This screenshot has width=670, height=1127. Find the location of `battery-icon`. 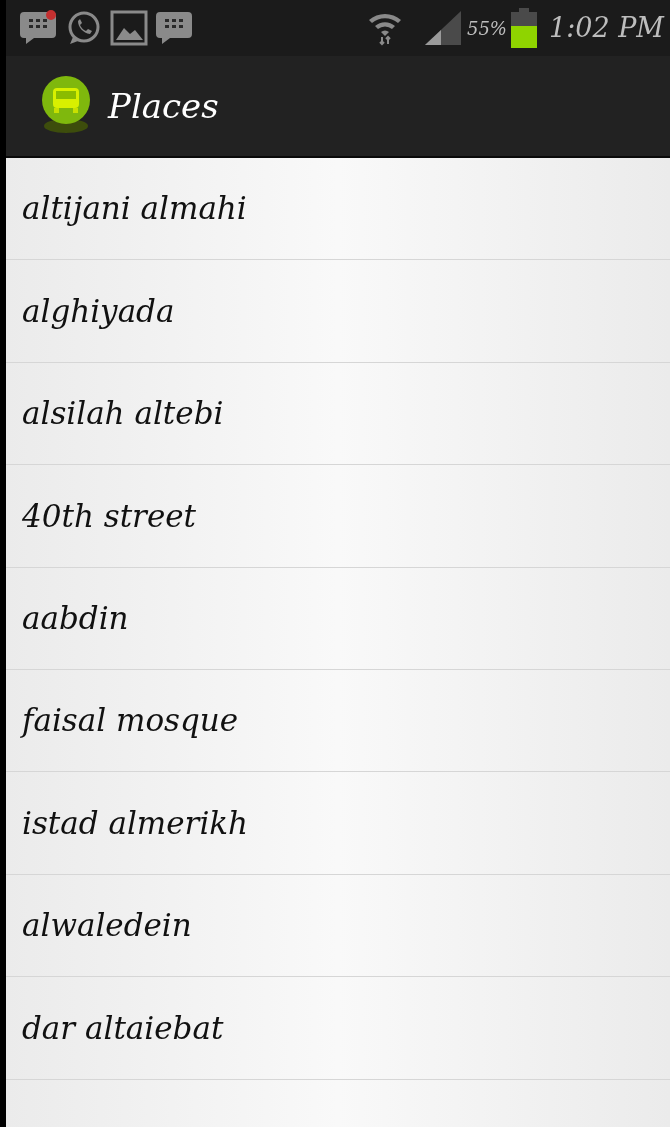

battery-icon is located at coordinates (523, 28).